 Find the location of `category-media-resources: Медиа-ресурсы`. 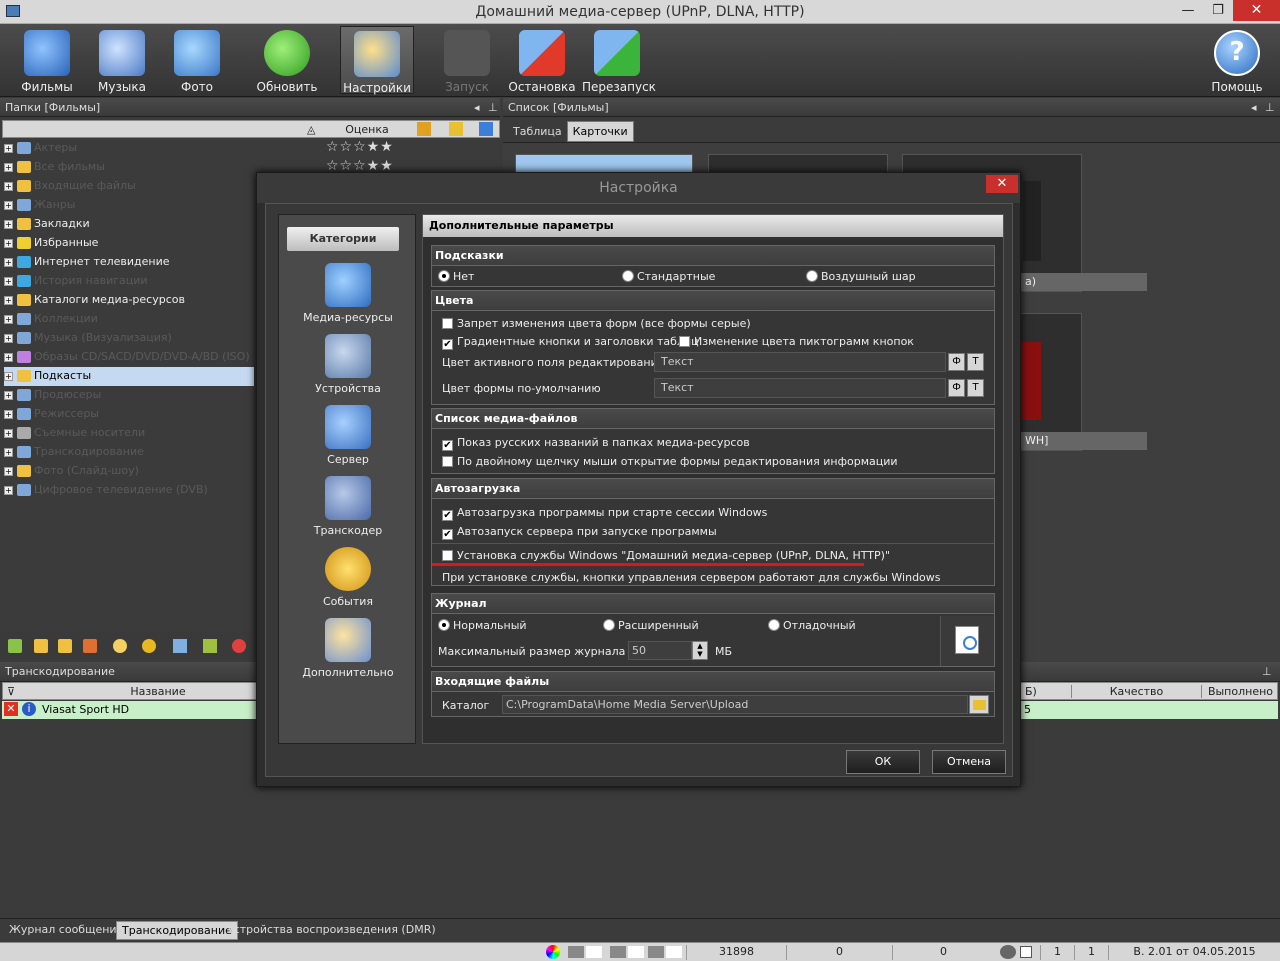

category-media-resources: Медиа-ресурсы is located at coordinates (348, 297).